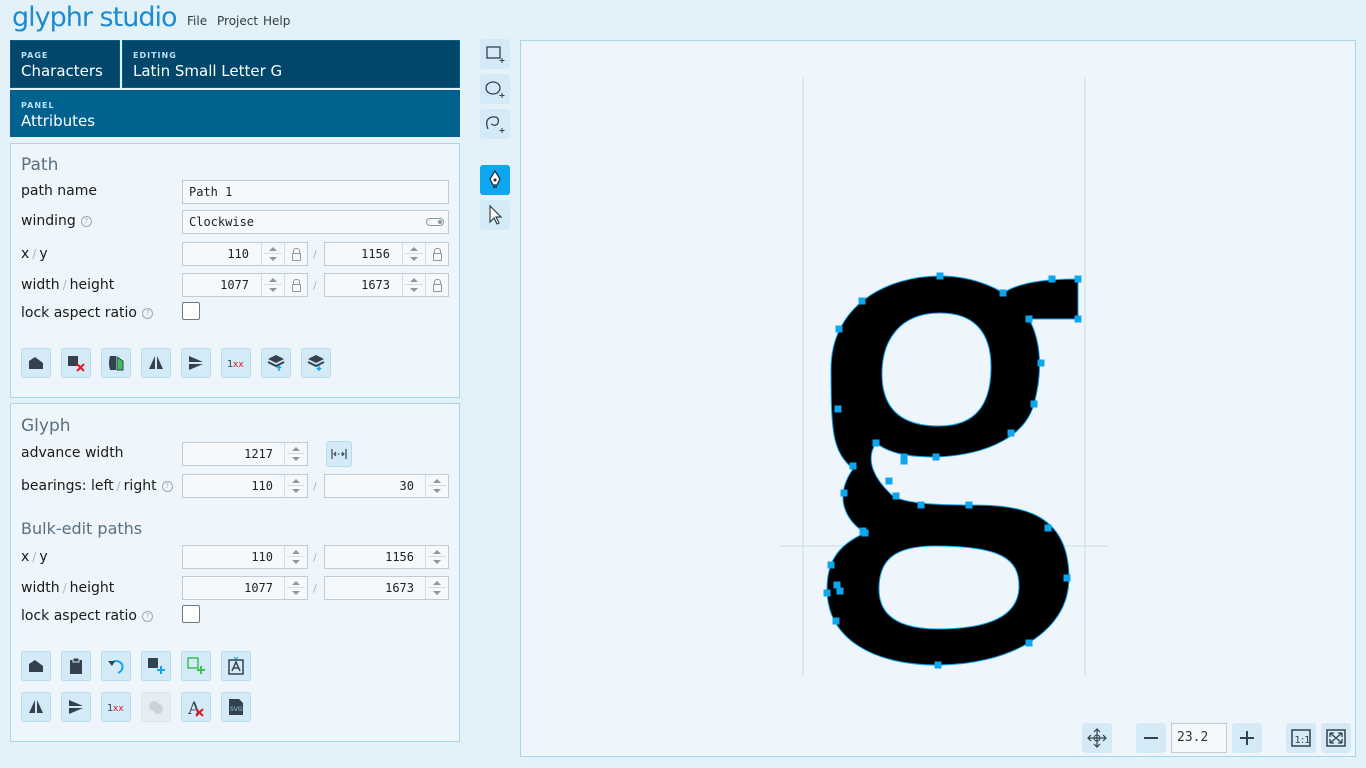  What do you see at coordinates (65, 64) in the screenshot?
I see `page-selector: PAGE Characters` at bounding box center [65, 64].